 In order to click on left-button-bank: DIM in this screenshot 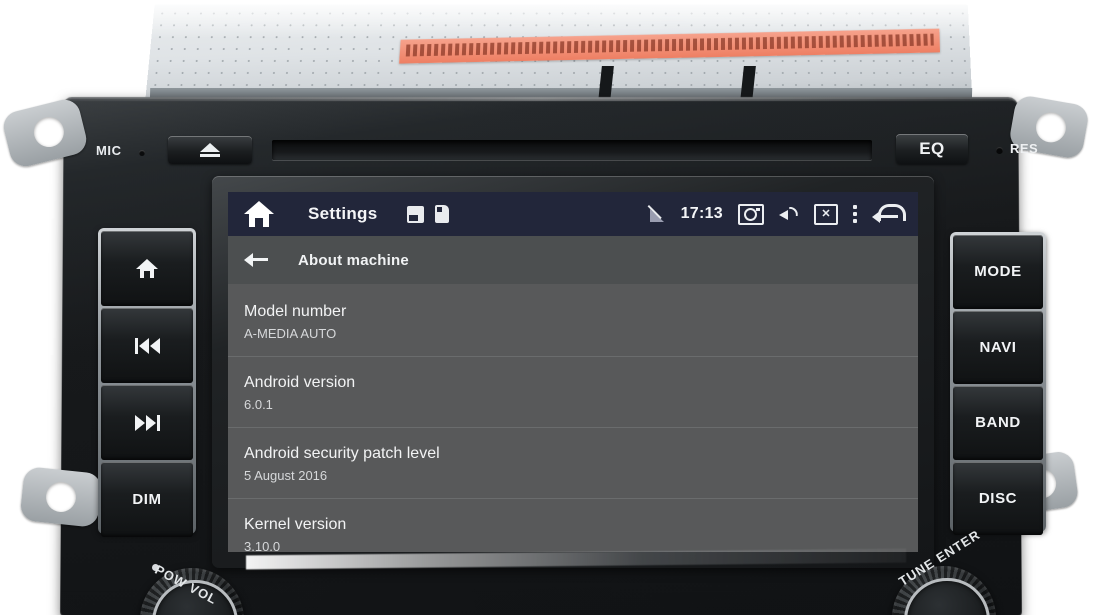, I will do `click(147, 382)`.